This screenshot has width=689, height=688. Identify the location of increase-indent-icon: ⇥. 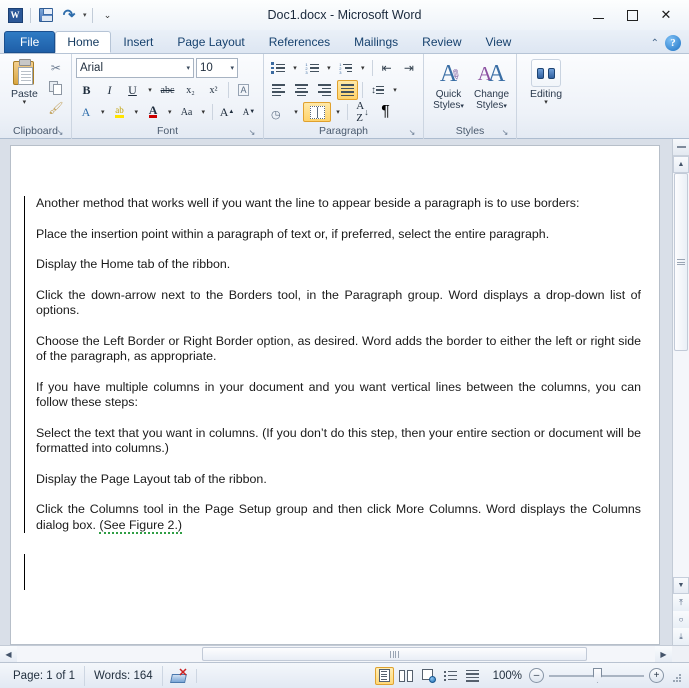
(409, 68).